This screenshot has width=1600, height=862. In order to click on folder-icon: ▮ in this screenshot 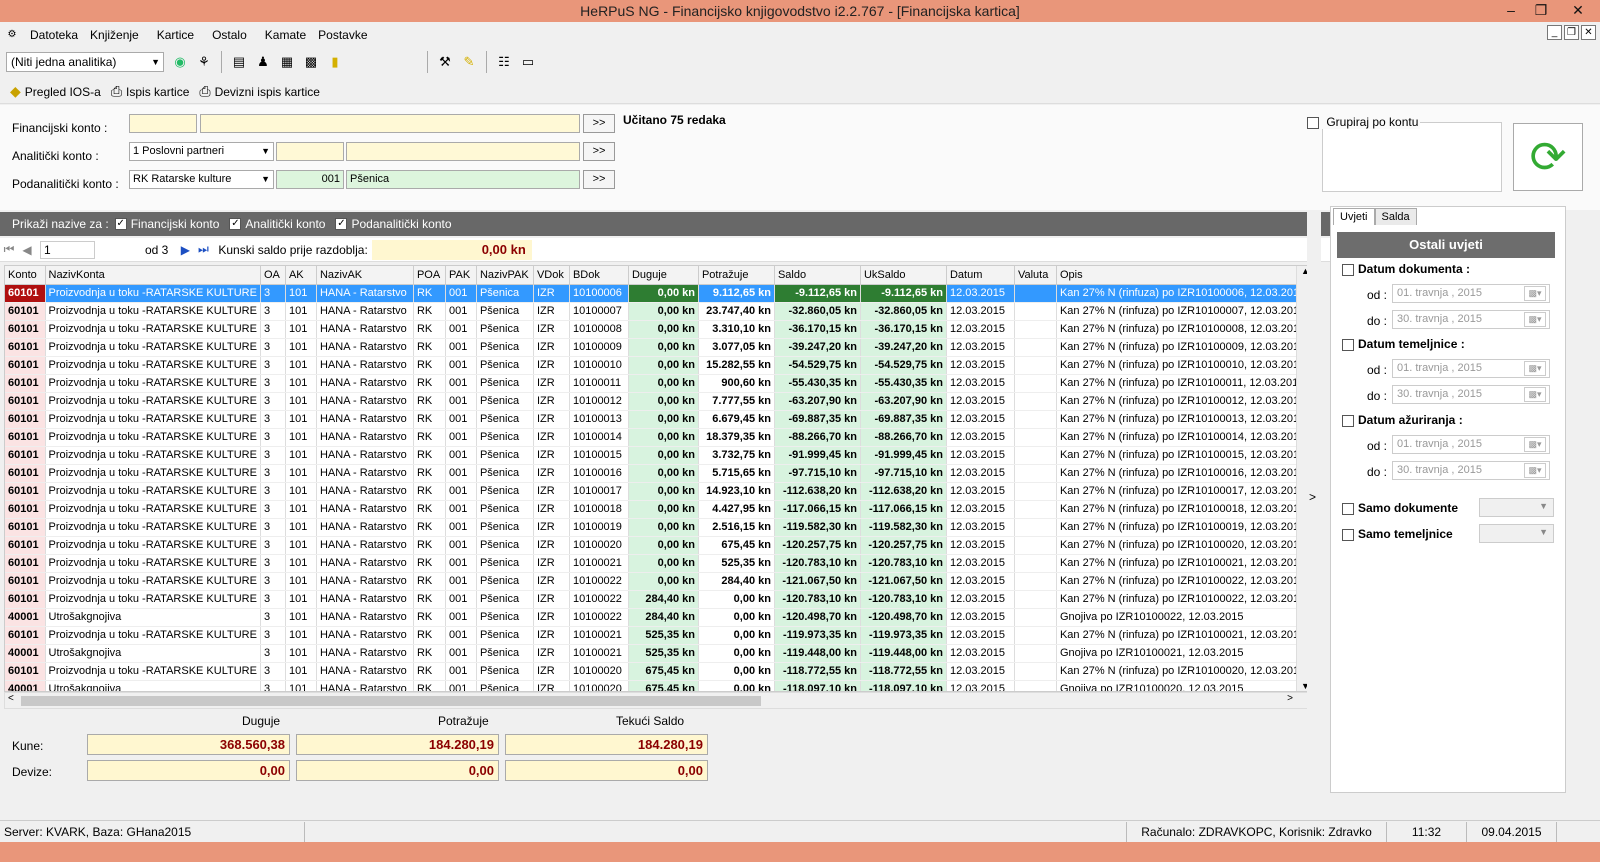, I will do `click(335, 62)`.